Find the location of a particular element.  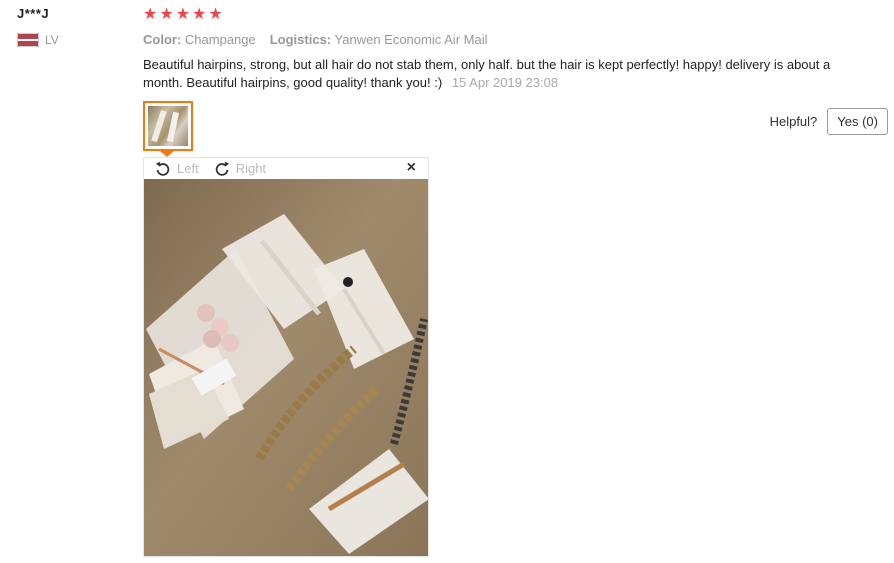

close-viewer-button: × is located at coordinates (411, 168).